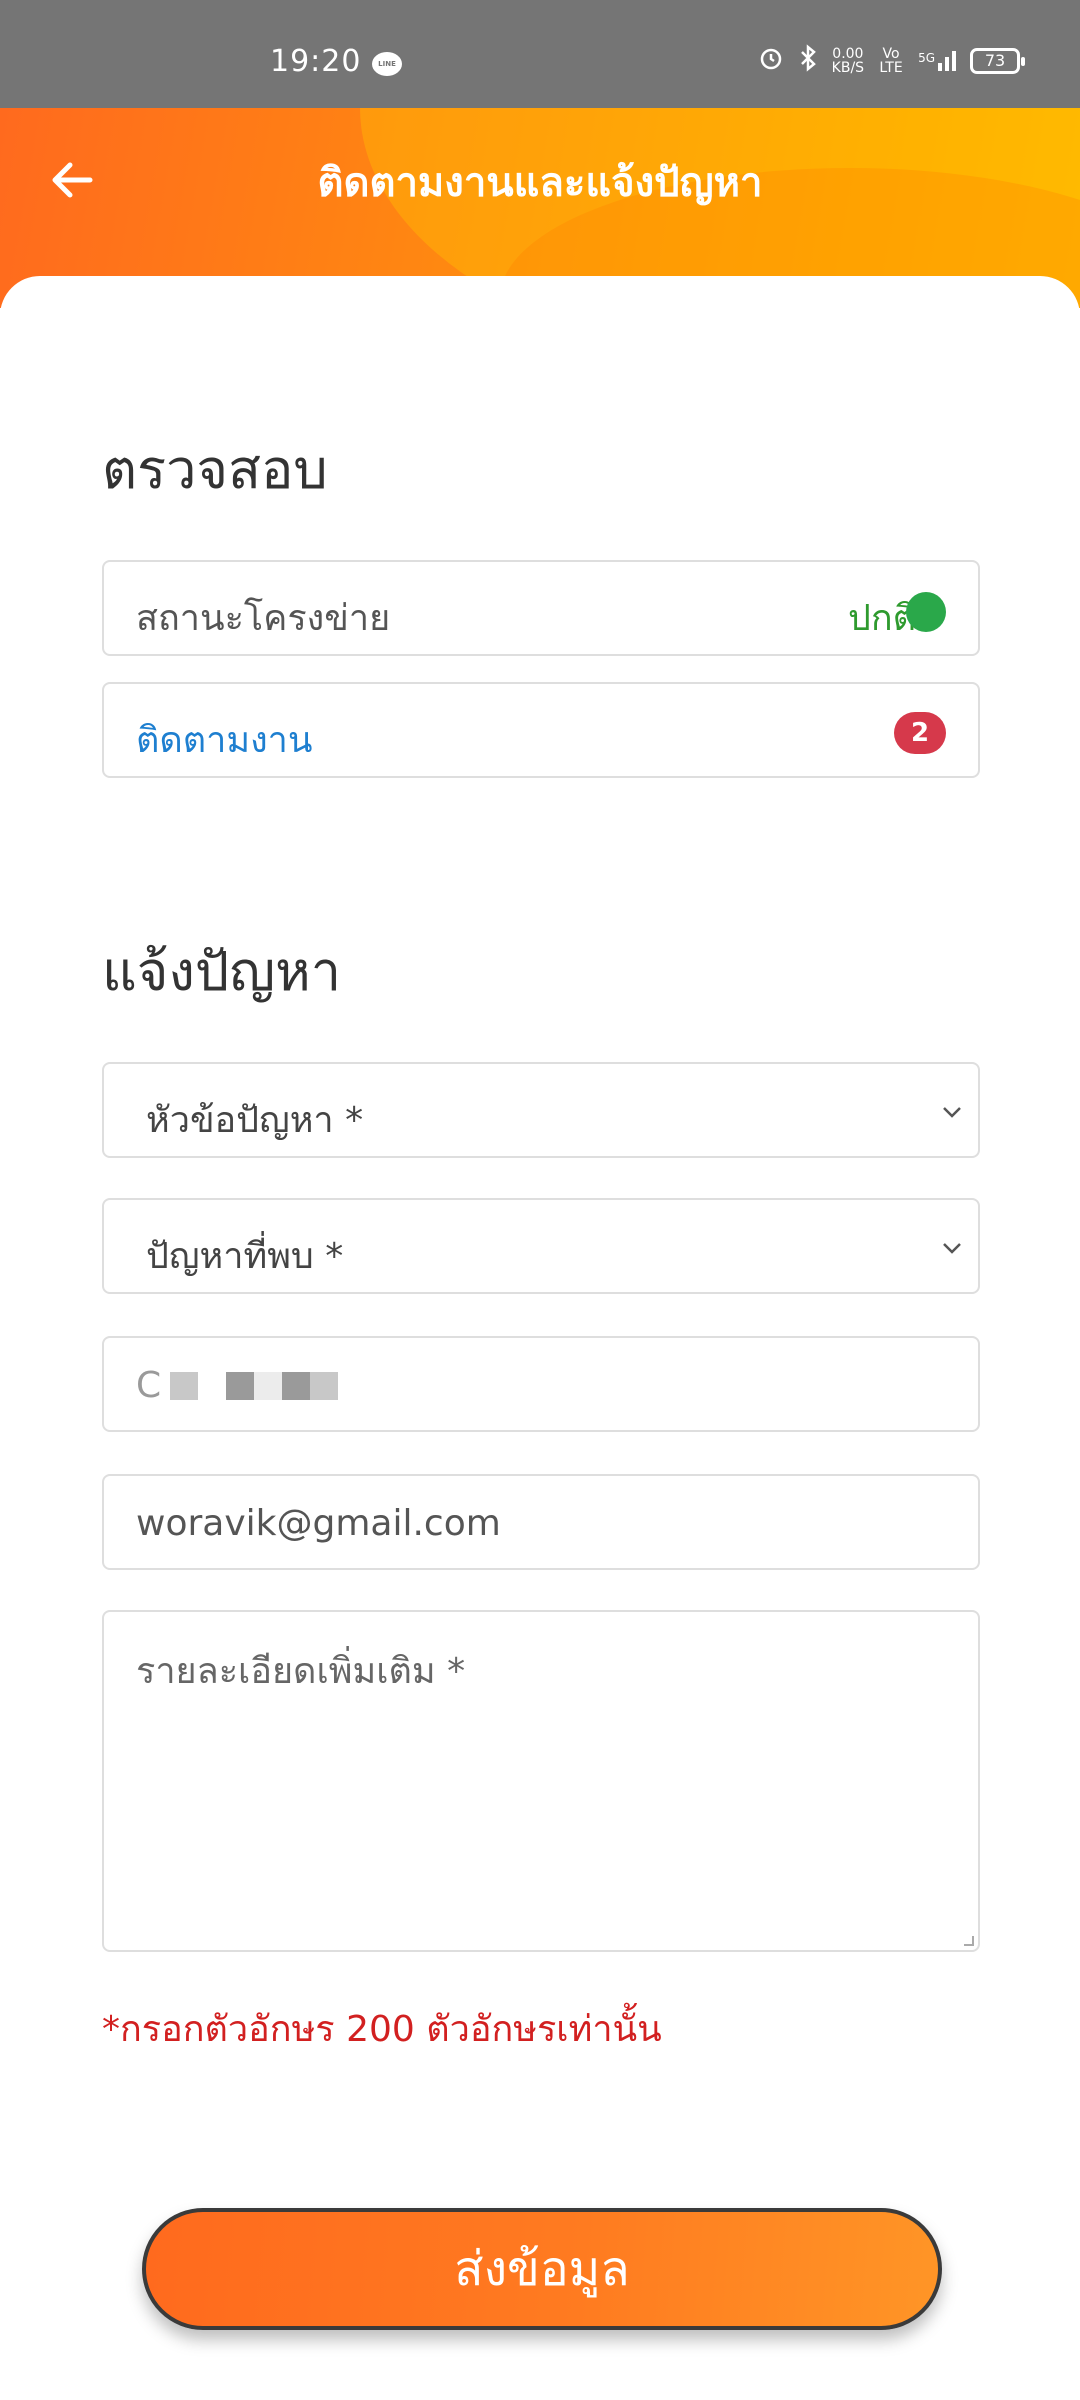 The height and width of the screenshot is (2400, 1080). I want to click on track-jobs-label: ติดตามงาน, so click(224, 740).